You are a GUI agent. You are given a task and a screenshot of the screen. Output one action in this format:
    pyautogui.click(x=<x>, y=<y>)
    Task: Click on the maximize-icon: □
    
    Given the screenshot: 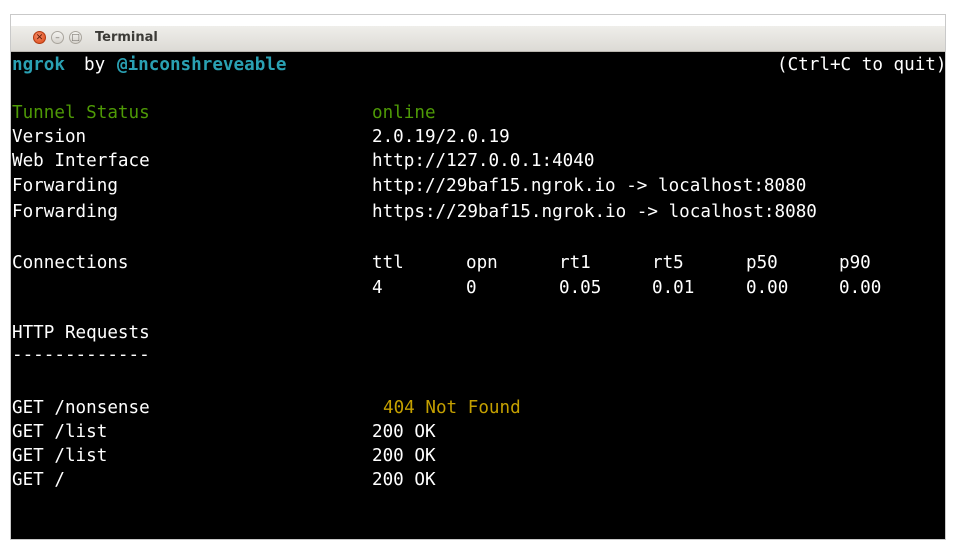 What is the action you would take?
    pyautogui.click(x=75, y=37)
    